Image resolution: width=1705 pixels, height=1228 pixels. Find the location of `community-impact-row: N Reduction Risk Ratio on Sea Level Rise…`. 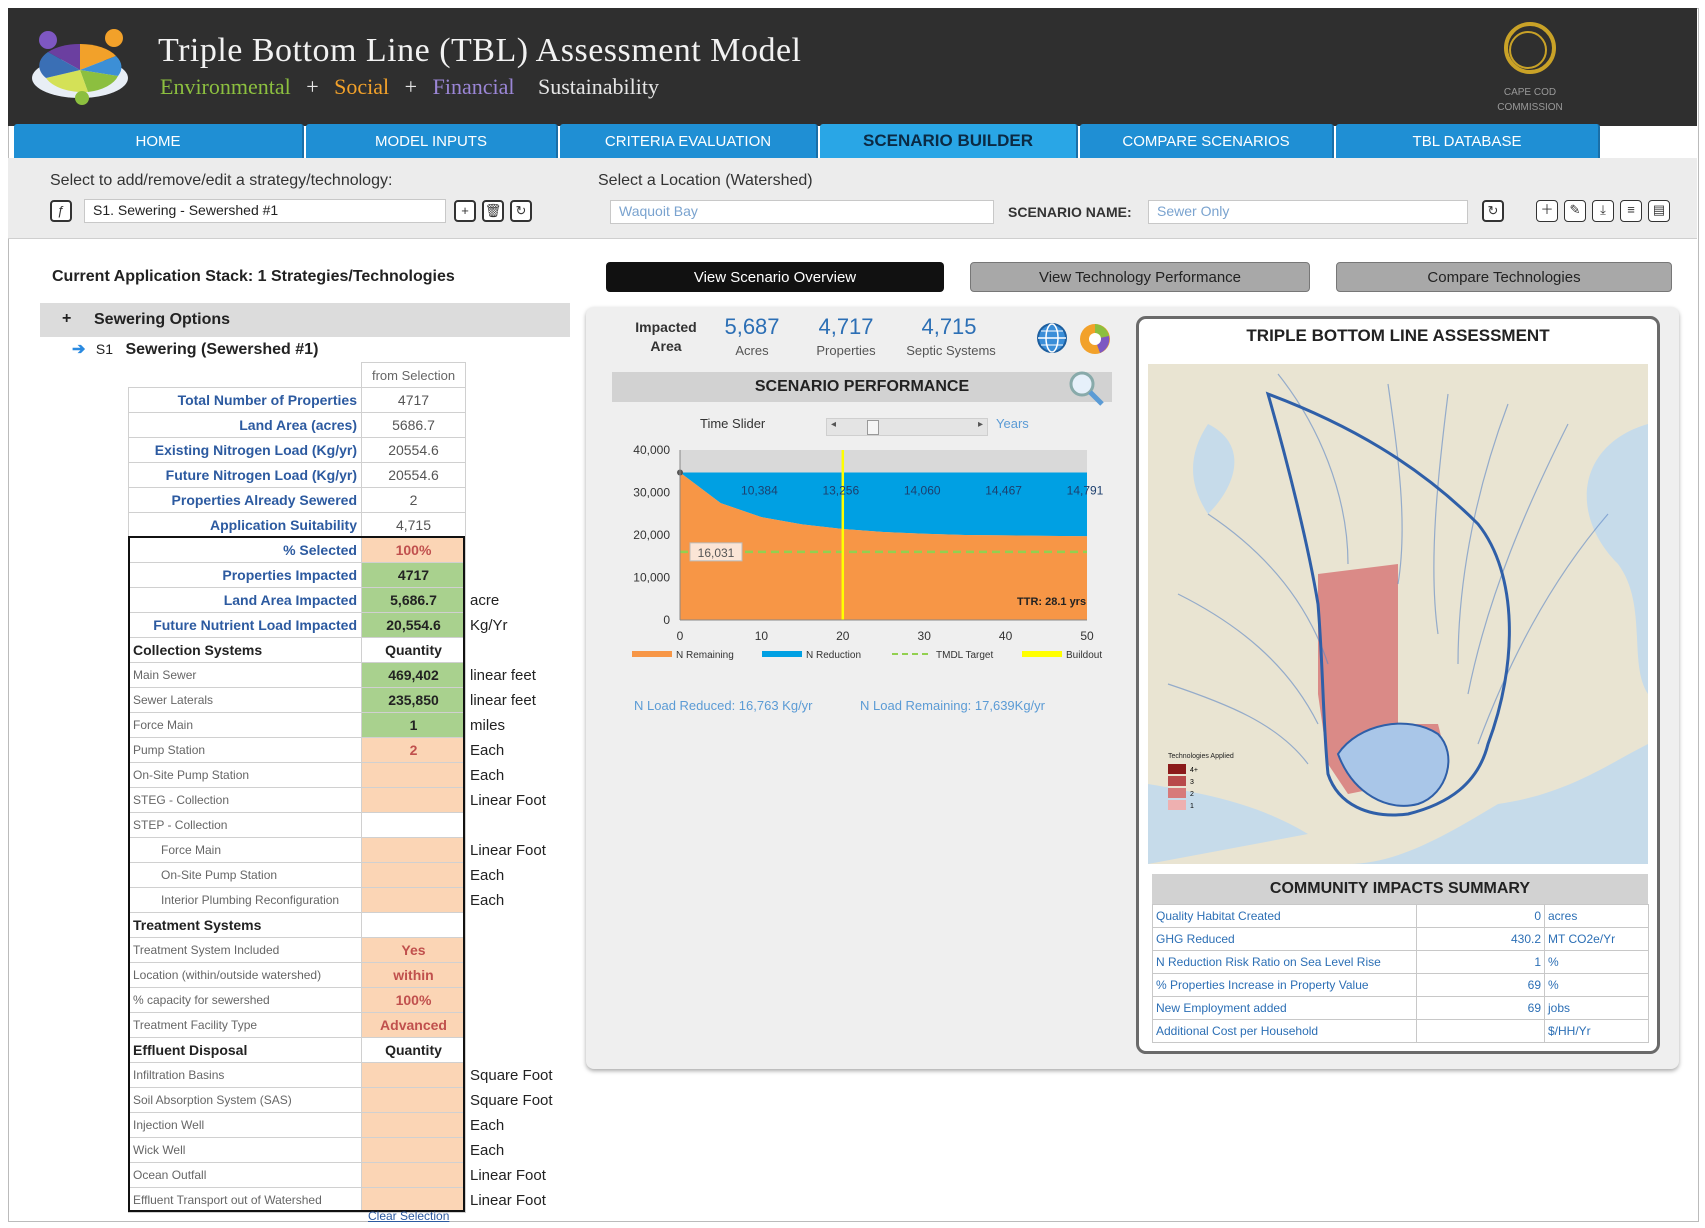

community-impact-row: N Reduction Risk Ratio on Sea Level Rise… is located at coordinates (1400, 962).